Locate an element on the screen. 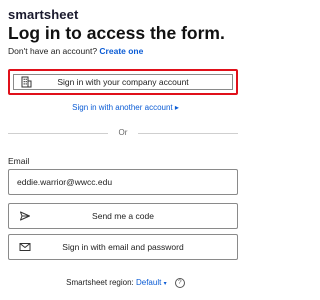 The height and width of the screenshot is (300, 320). region-selector-row: Smartsheet region: Default ▾ ? is located at coordinates (125, 283).